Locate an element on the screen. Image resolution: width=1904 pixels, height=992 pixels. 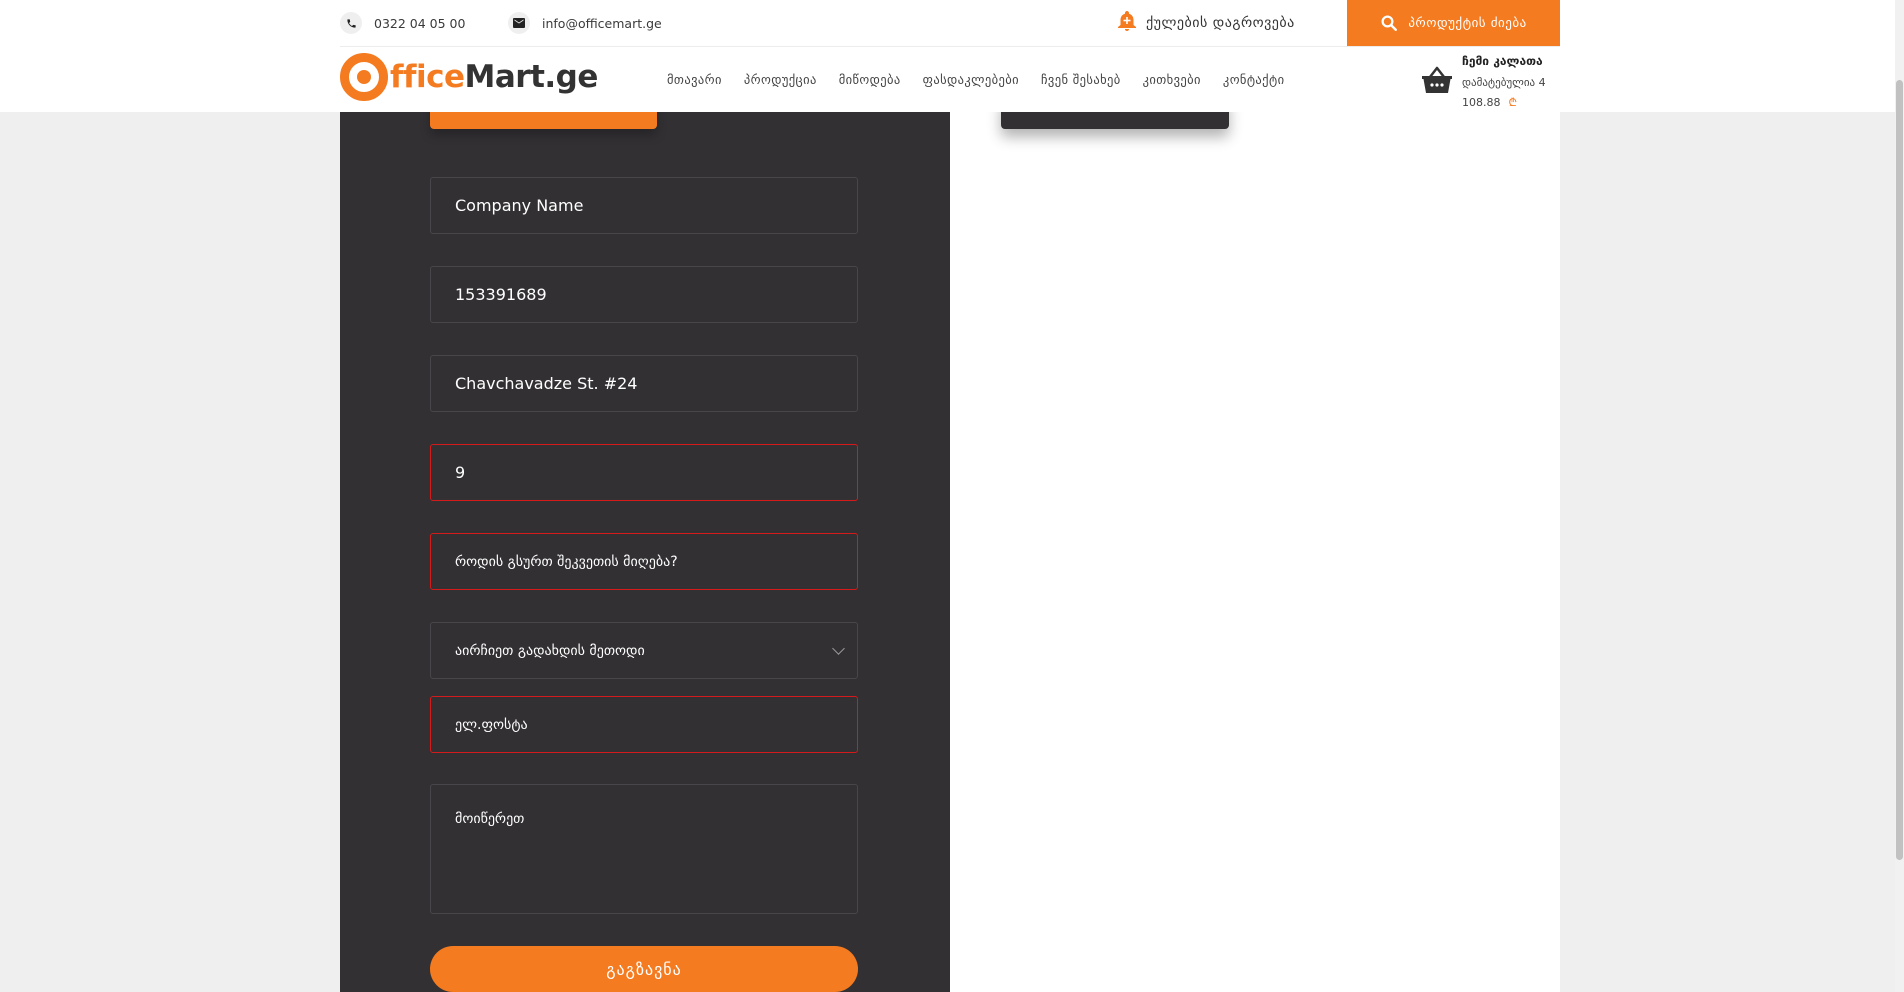
phone-icon is located at coordinates (351, 23).